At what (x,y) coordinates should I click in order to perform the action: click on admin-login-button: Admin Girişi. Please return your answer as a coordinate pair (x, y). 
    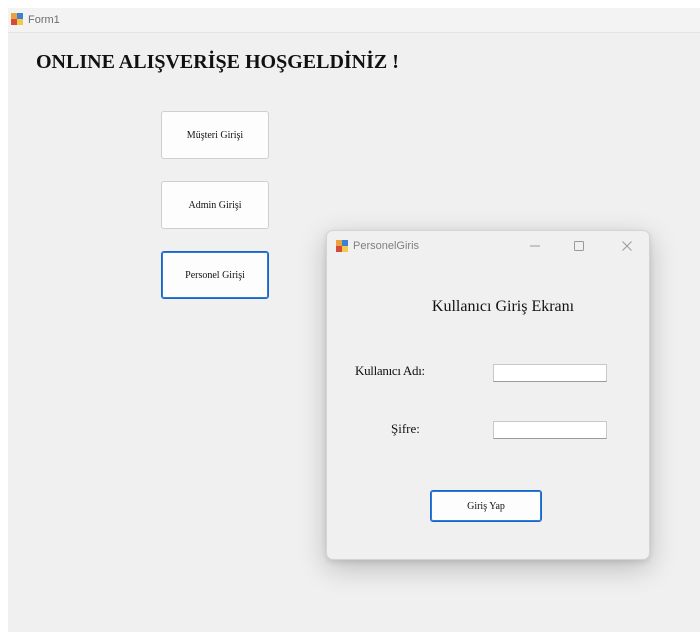
    Looking at the image, I should click on (215, 205).